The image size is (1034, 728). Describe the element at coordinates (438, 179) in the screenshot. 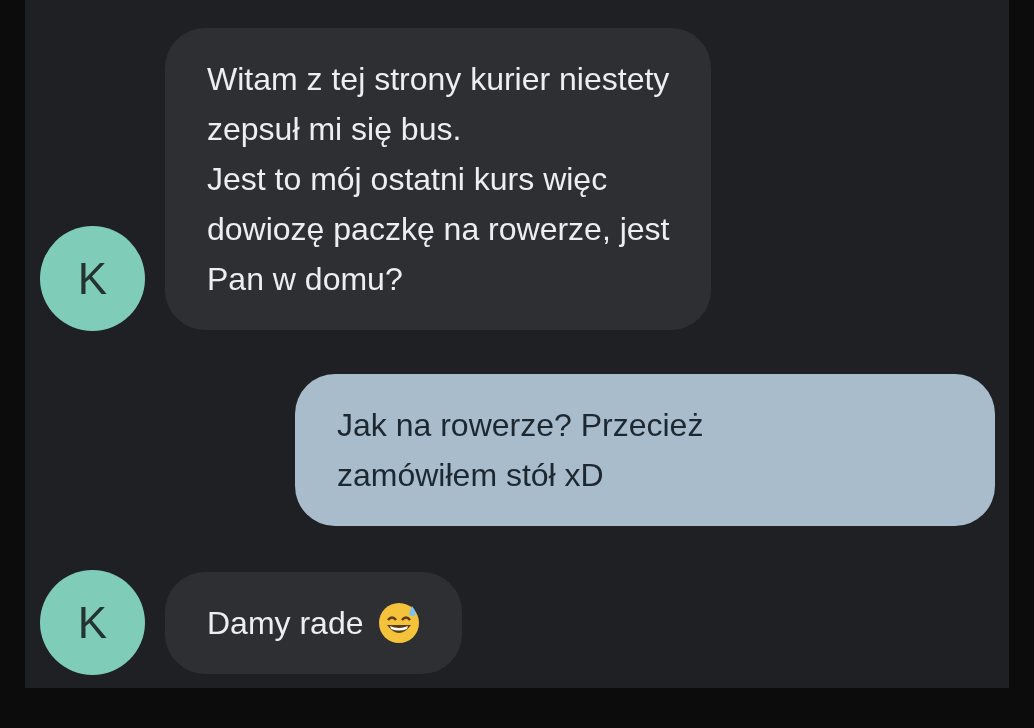

I see `message-text: Witam z tej strony kurier niestety zepsuł mi się bus. Jest to mój ostatni kurs więc dowiozę paczkę na rowerze, jest Pan w domu?` at that location.